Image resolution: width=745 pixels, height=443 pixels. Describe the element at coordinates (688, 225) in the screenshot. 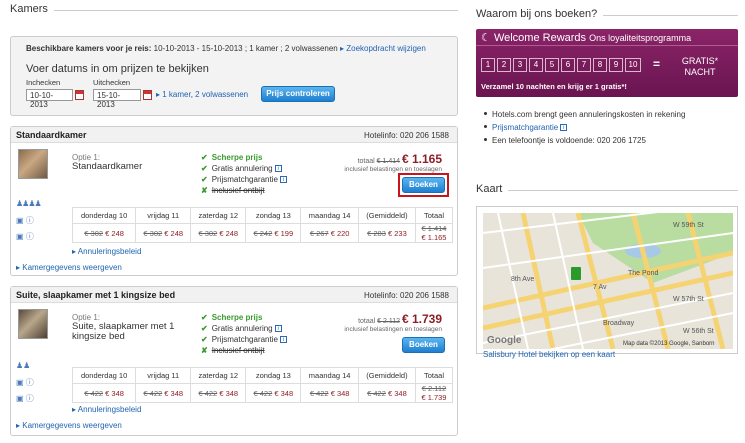

I see `street-label: W 59th St` at that location.